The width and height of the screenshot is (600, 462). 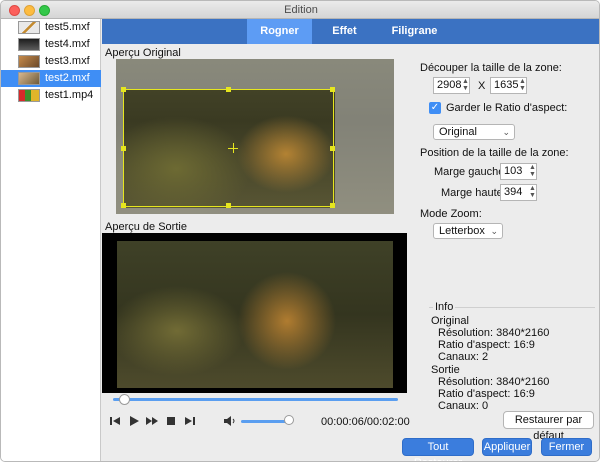 I want to click on info-output-channels: Canaux: 0, so click(x=463, y=406).